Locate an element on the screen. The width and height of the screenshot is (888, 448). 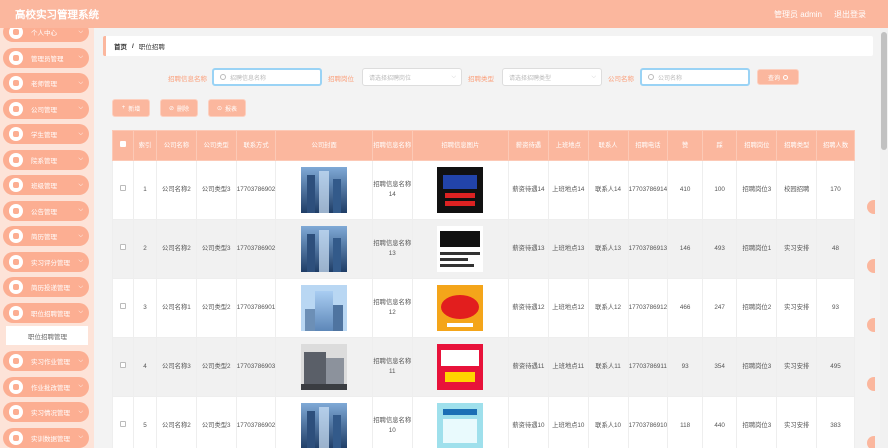
page-scrollbar is located at coordinates (884, 238).